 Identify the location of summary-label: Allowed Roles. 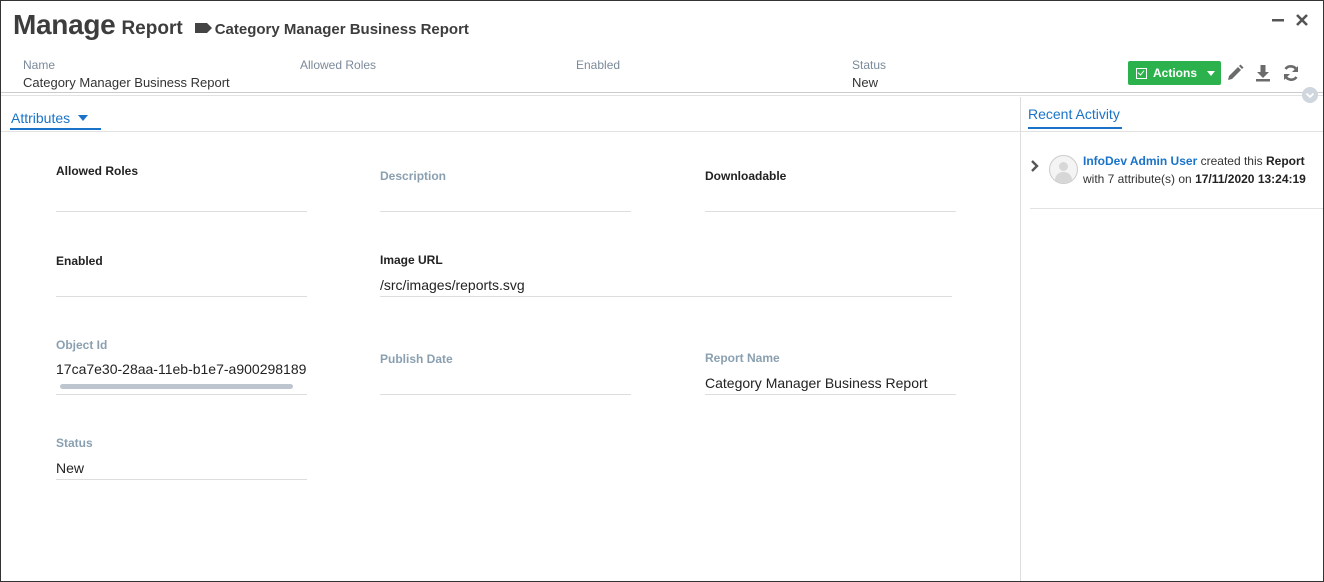
(338, 65).